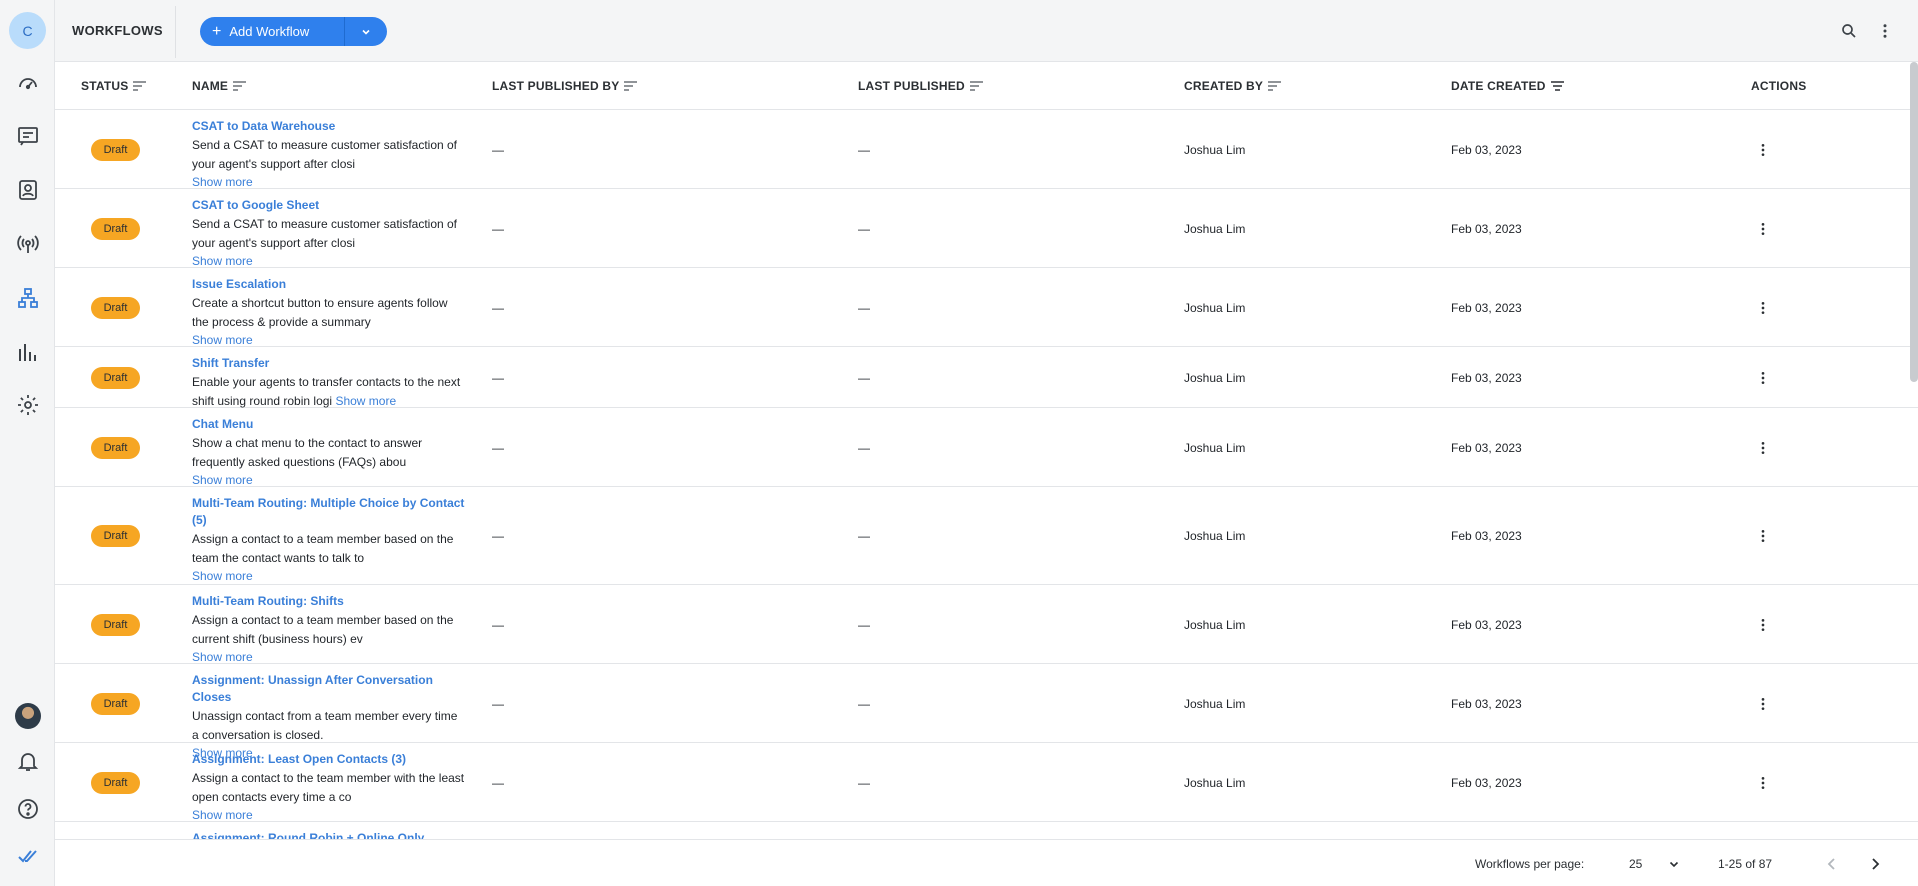 Image resolution: width=1918 pixels, height=886 pixels. Describe the element at coordinates (27, 761) in the screenshot. I see `bell-icon` at that location.